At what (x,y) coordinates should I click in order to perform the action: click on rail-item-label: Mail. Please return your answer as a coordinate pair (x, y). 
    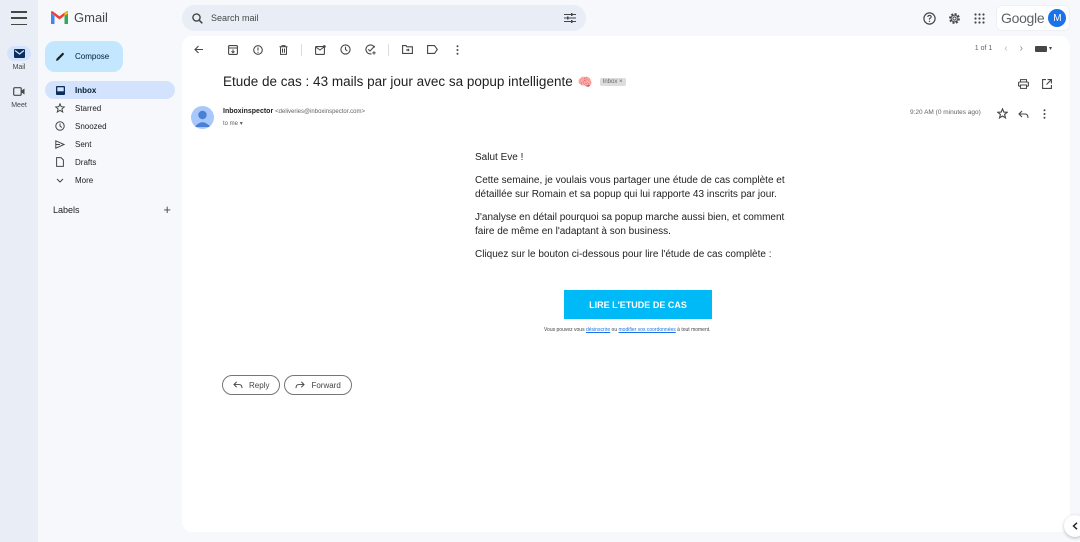
    Looking at the image, I should click on (19, 67).